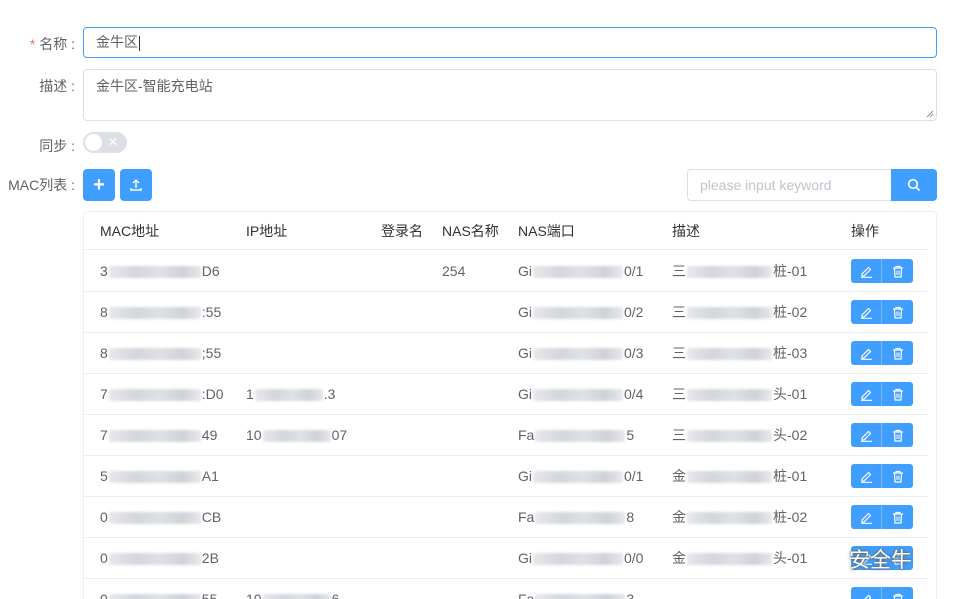 The height and width of the screenshot is (599, 954). I want to click on cell-desc-prefix: 三, so click(679, 435).